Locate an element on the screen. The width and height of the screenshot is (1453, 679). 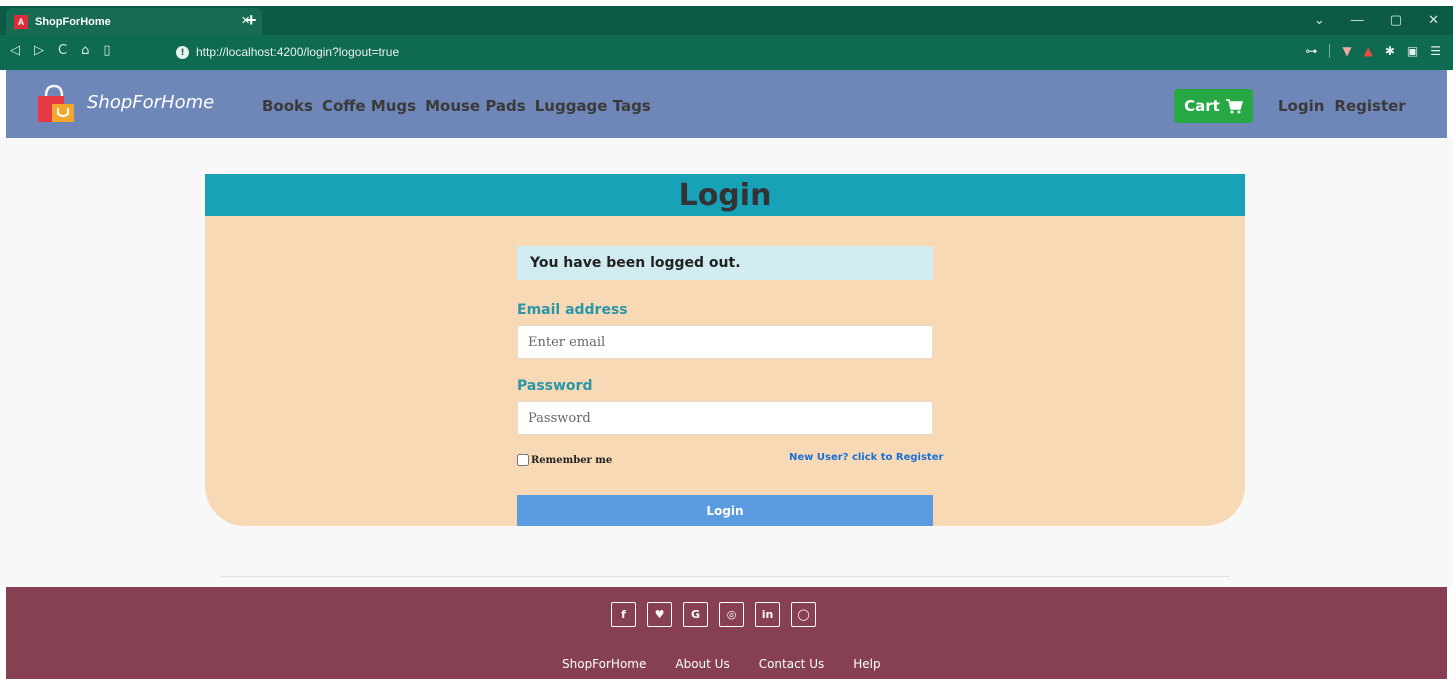
menu-icon: ☰ is located at coordinates (1435, 51).